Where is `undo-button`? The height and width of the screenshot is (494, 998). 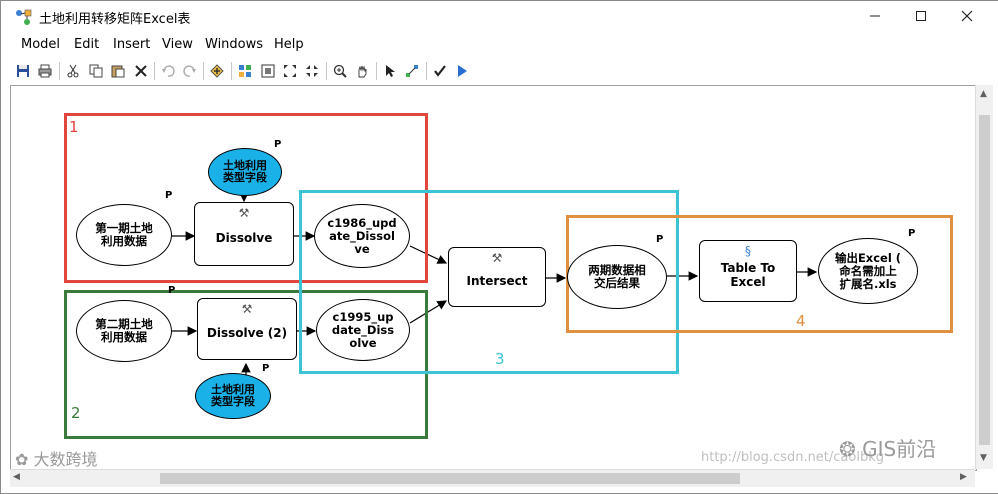
undo-button is located at coordinates (168, 71).